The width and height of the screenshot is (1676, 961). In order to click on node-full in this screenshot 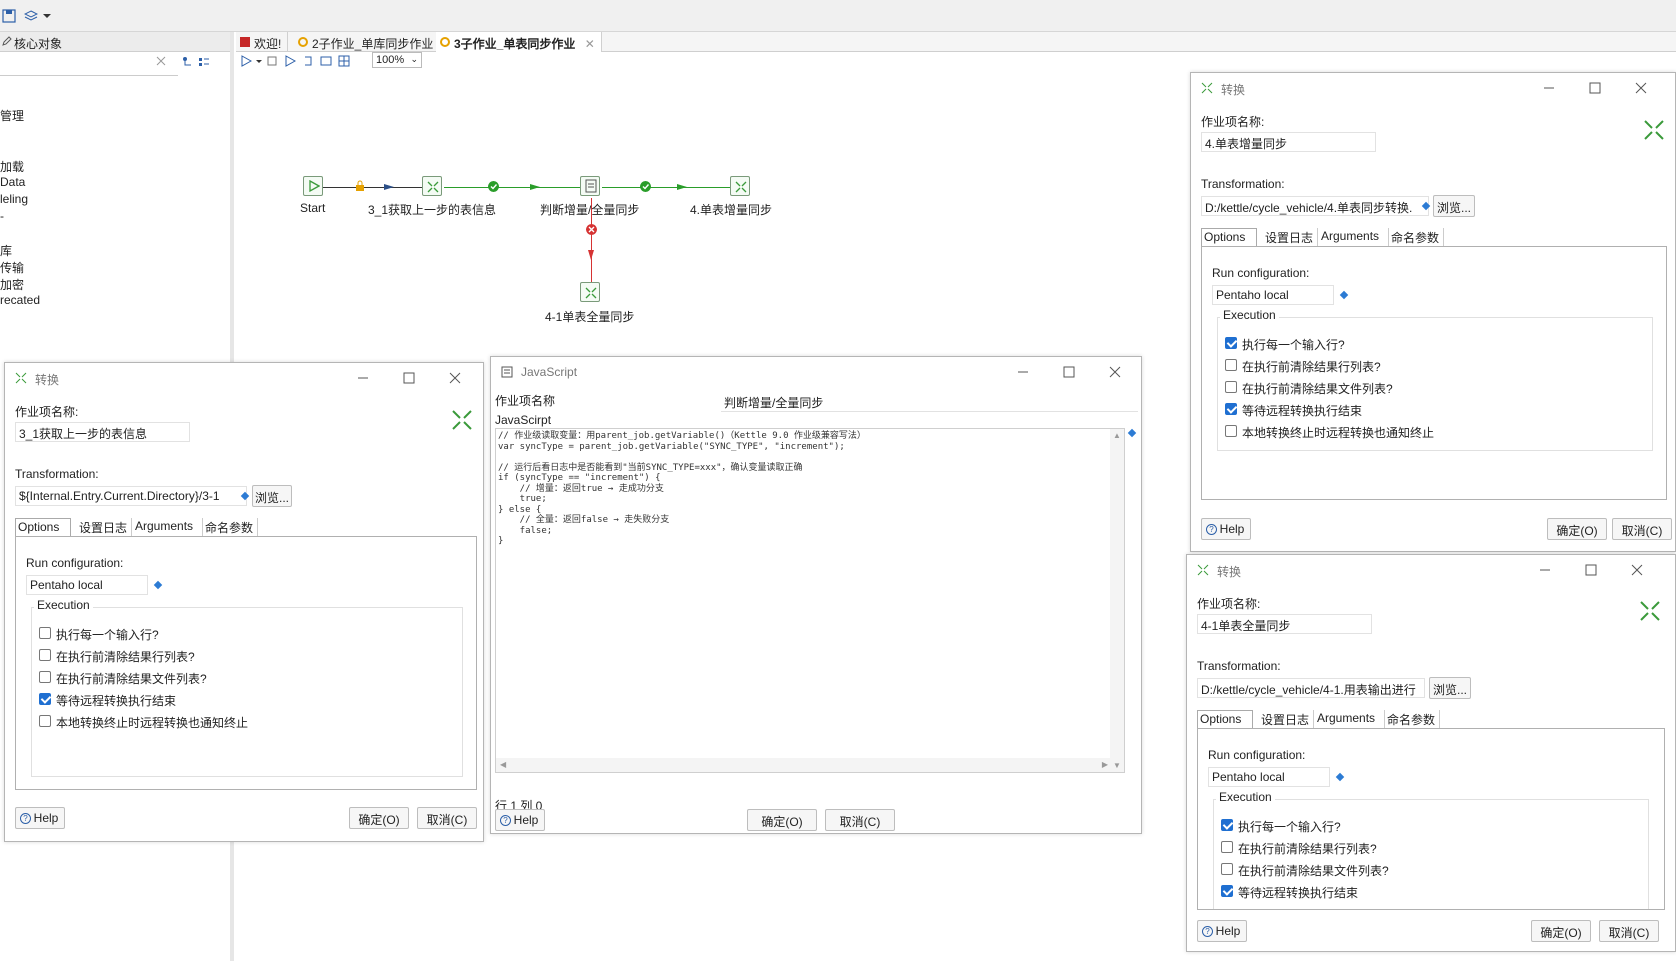, I will do `click(590, 292)`.